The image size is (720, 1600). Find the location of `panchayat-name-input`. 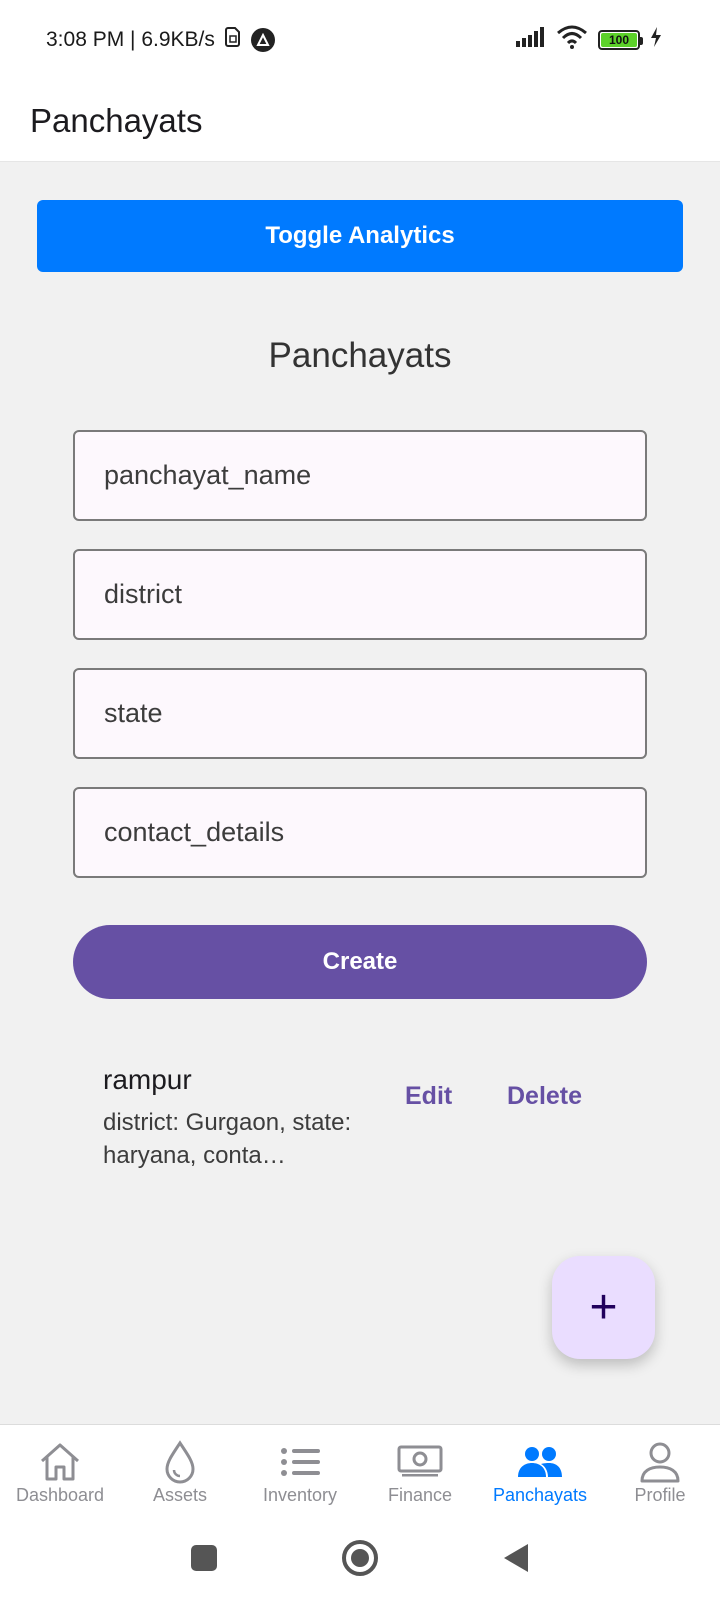

panchayat-name-input is located at coordinates (374, 475).